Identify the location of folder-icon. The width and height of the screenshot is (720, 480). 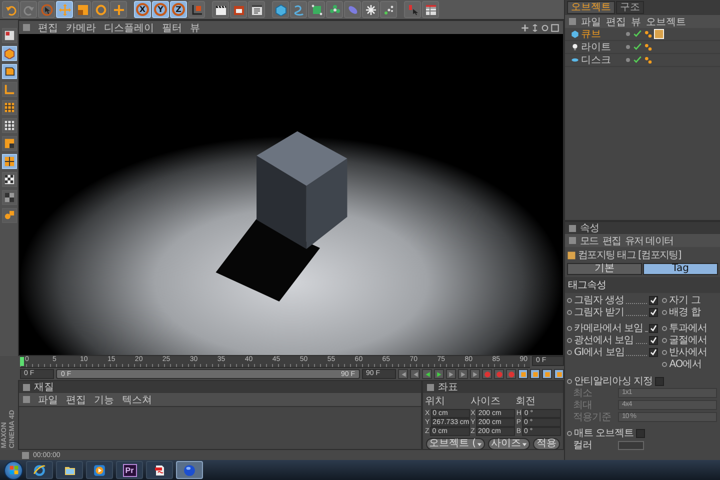
(69, 470).